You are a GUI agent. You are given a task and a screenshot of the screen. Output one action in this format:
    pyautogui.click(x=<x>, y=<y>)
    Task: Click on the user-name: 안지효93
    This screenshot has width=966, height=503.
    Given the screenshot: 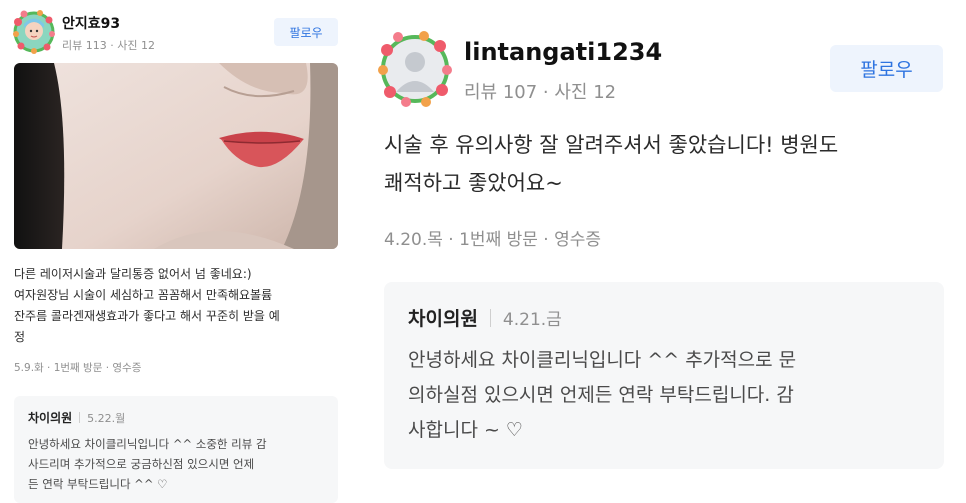 What is the action you would take?
    pyautogui.click(x=91, y=23)
    